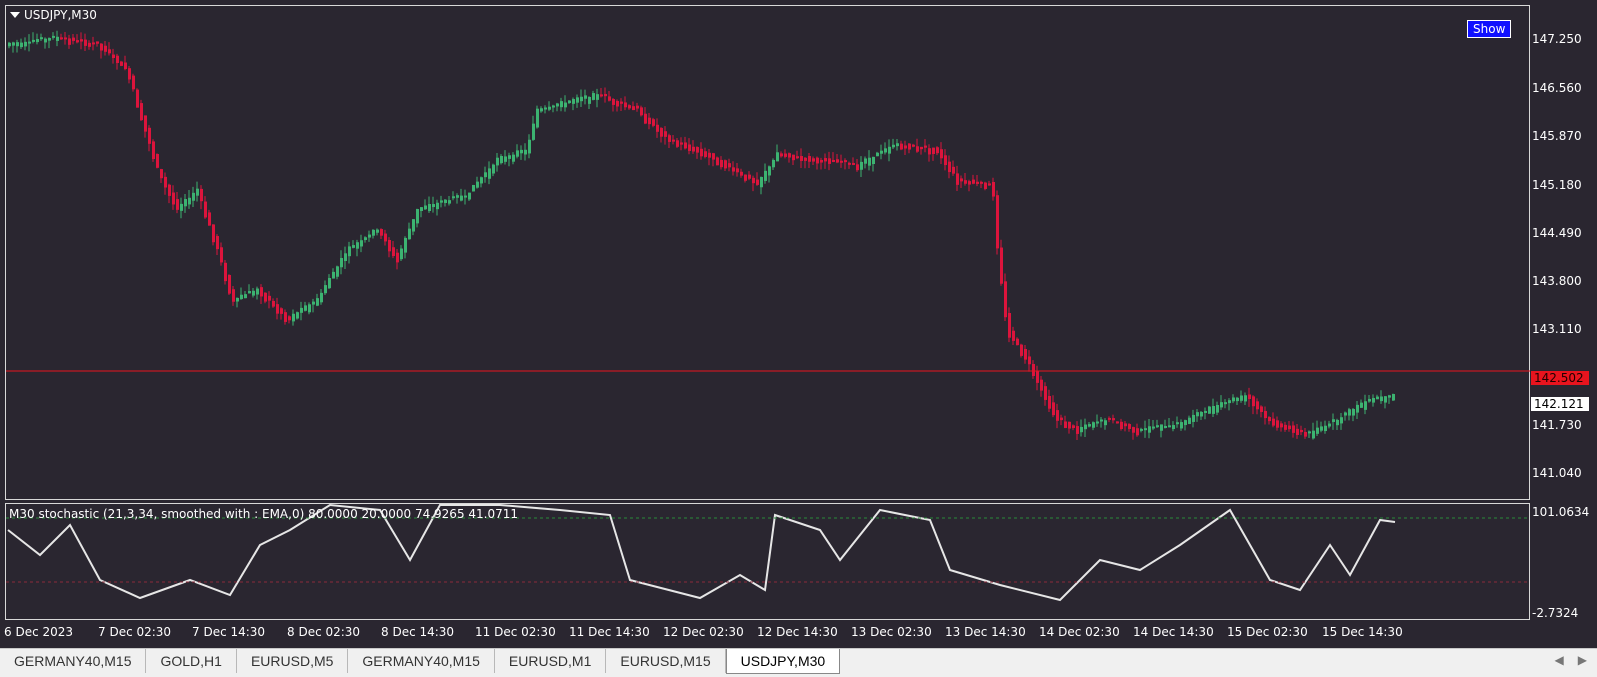 Image resolution: width=1597 pixels, height=677 pixels. Describe the element at coordinates (191, 661) in the screenshot. I see `tab-gold-h1: GOLD,H1` at that location.